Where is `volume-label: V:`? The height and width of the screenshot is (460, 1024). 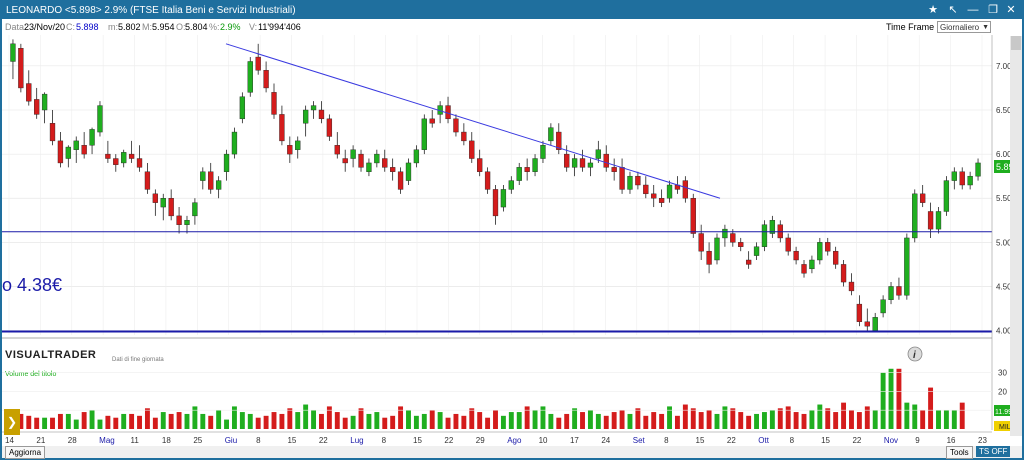
volume-label: V: is located at coordinates (253, 27).